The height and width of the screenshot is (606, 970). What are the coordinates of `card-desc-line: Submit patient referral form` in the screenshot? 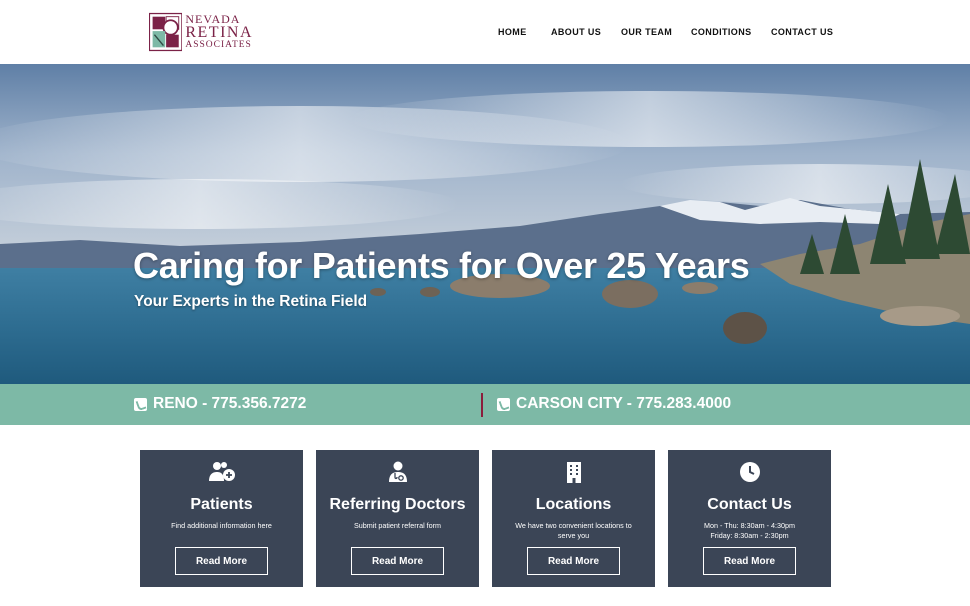 It's located at (397, 525).